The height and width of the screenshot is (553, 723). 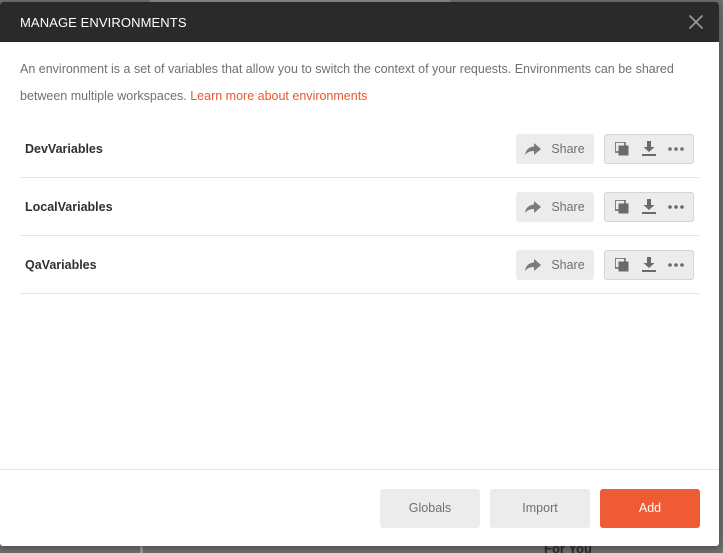 What do you see at coordinates (61, 265) in the screenshot?
I see `environment-name: QaVariables` at bounding box center [61, 265].